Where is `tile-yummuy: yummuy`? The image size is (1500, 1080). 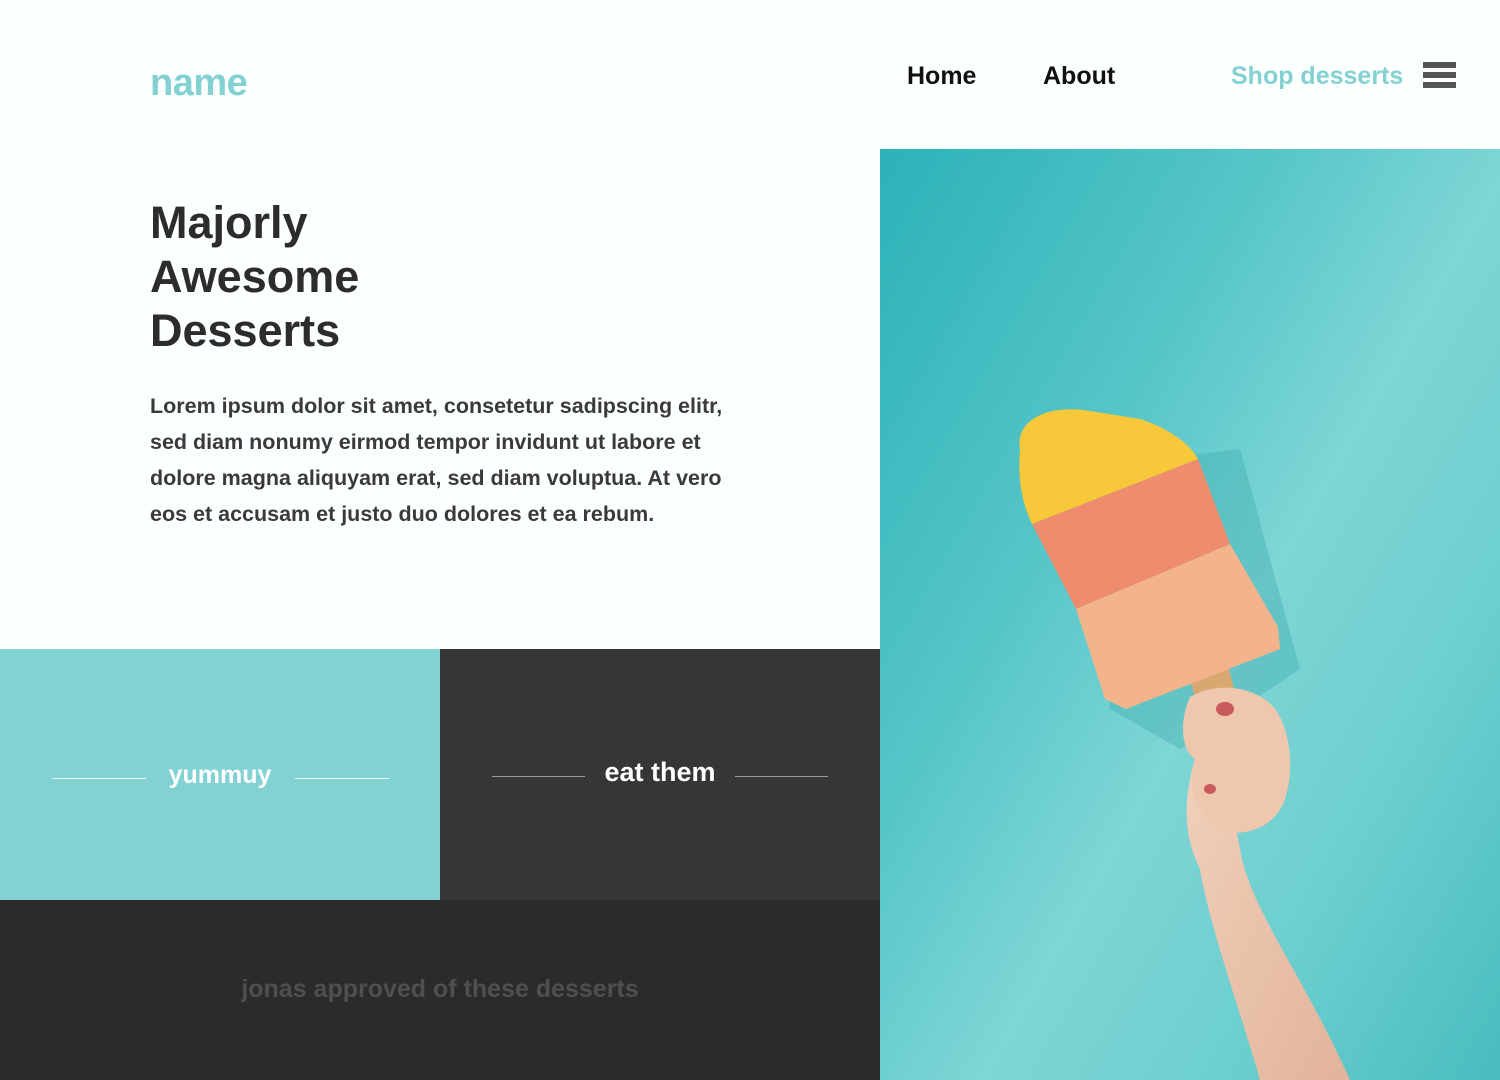
tile-yummuy: yummuy is located at coordinates (220, 774).